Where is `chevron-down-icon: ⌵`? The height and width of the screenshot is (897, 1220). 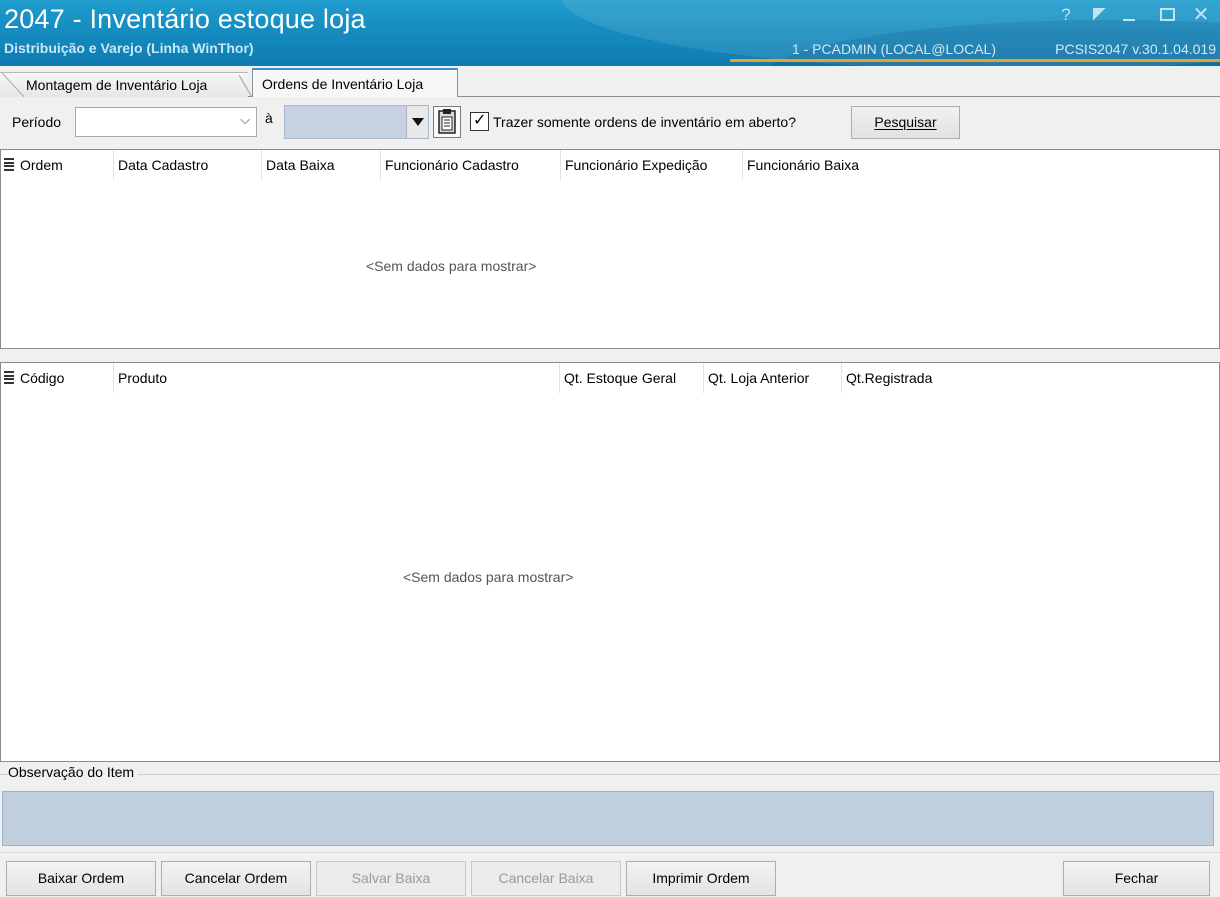
chevron-down-icon: ⌵ is located at coordinates (245, 120).